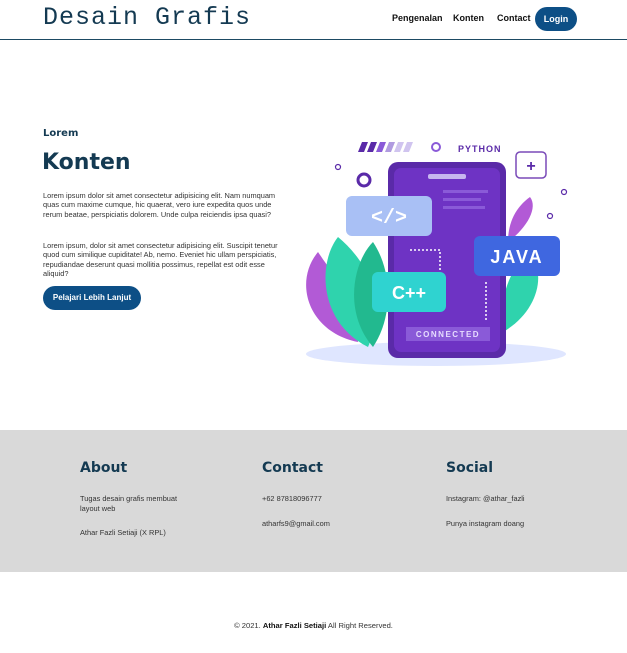 Image resolution: width=627 pixels, height=653 pixels. Describe the element at coordinates (385, 147) in the screenshot. I see `progress-stripes` at that location.